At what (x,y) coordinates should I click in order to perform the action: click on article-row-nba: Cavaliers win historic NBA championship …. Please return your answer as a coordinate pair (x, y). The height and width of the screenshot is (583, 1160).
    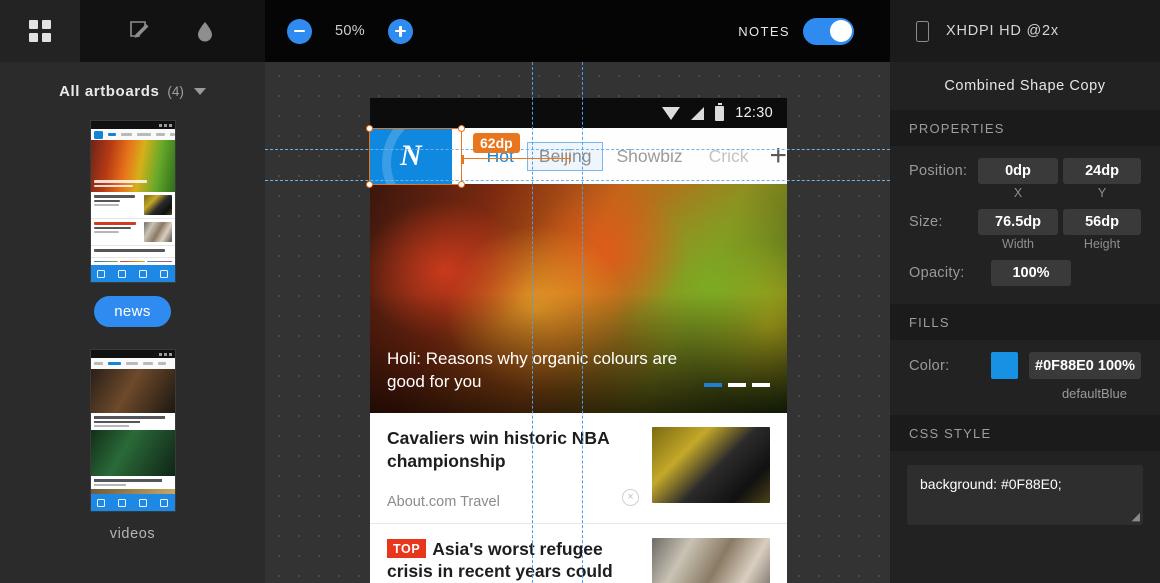
    Looking at the image, I should click on (578, 468).